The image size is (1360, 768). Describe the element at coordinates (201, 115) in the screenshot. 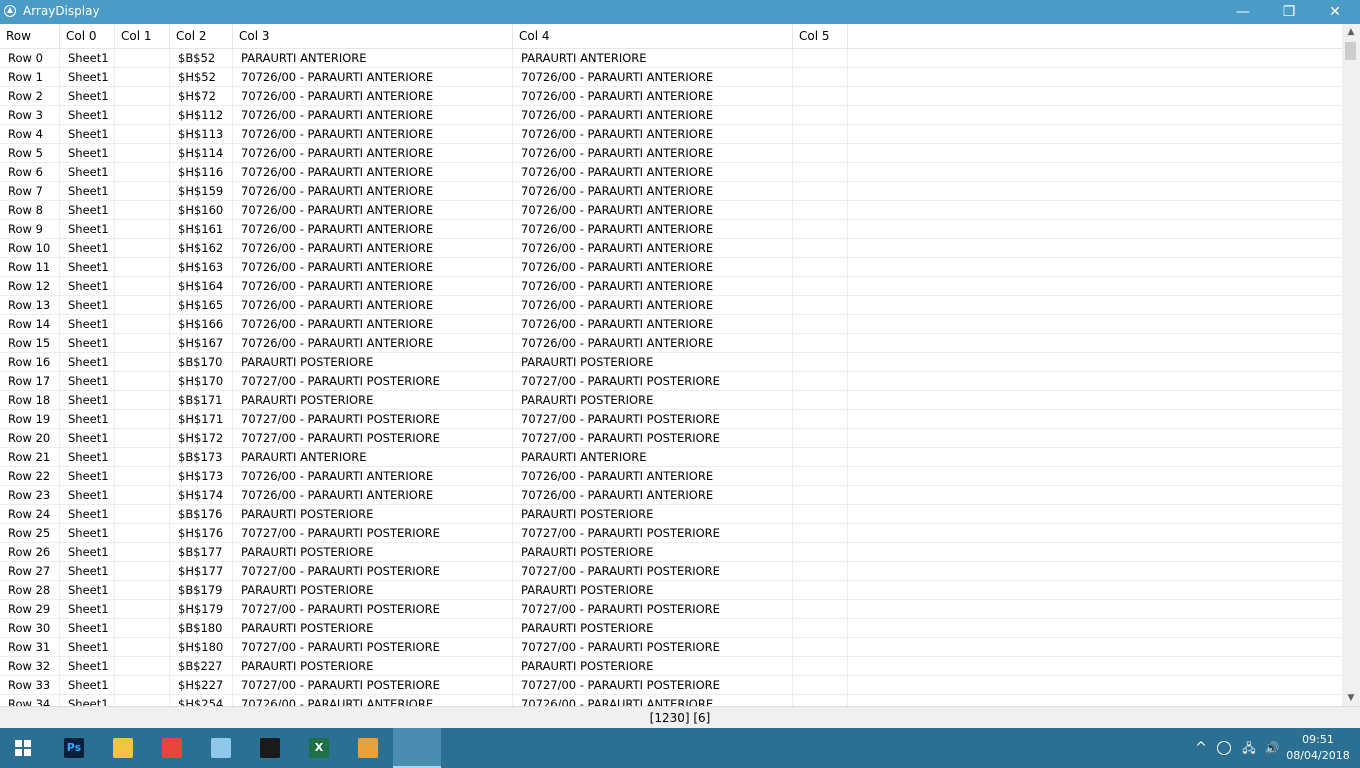

I see `cell-col-2: $H$112` at that location.